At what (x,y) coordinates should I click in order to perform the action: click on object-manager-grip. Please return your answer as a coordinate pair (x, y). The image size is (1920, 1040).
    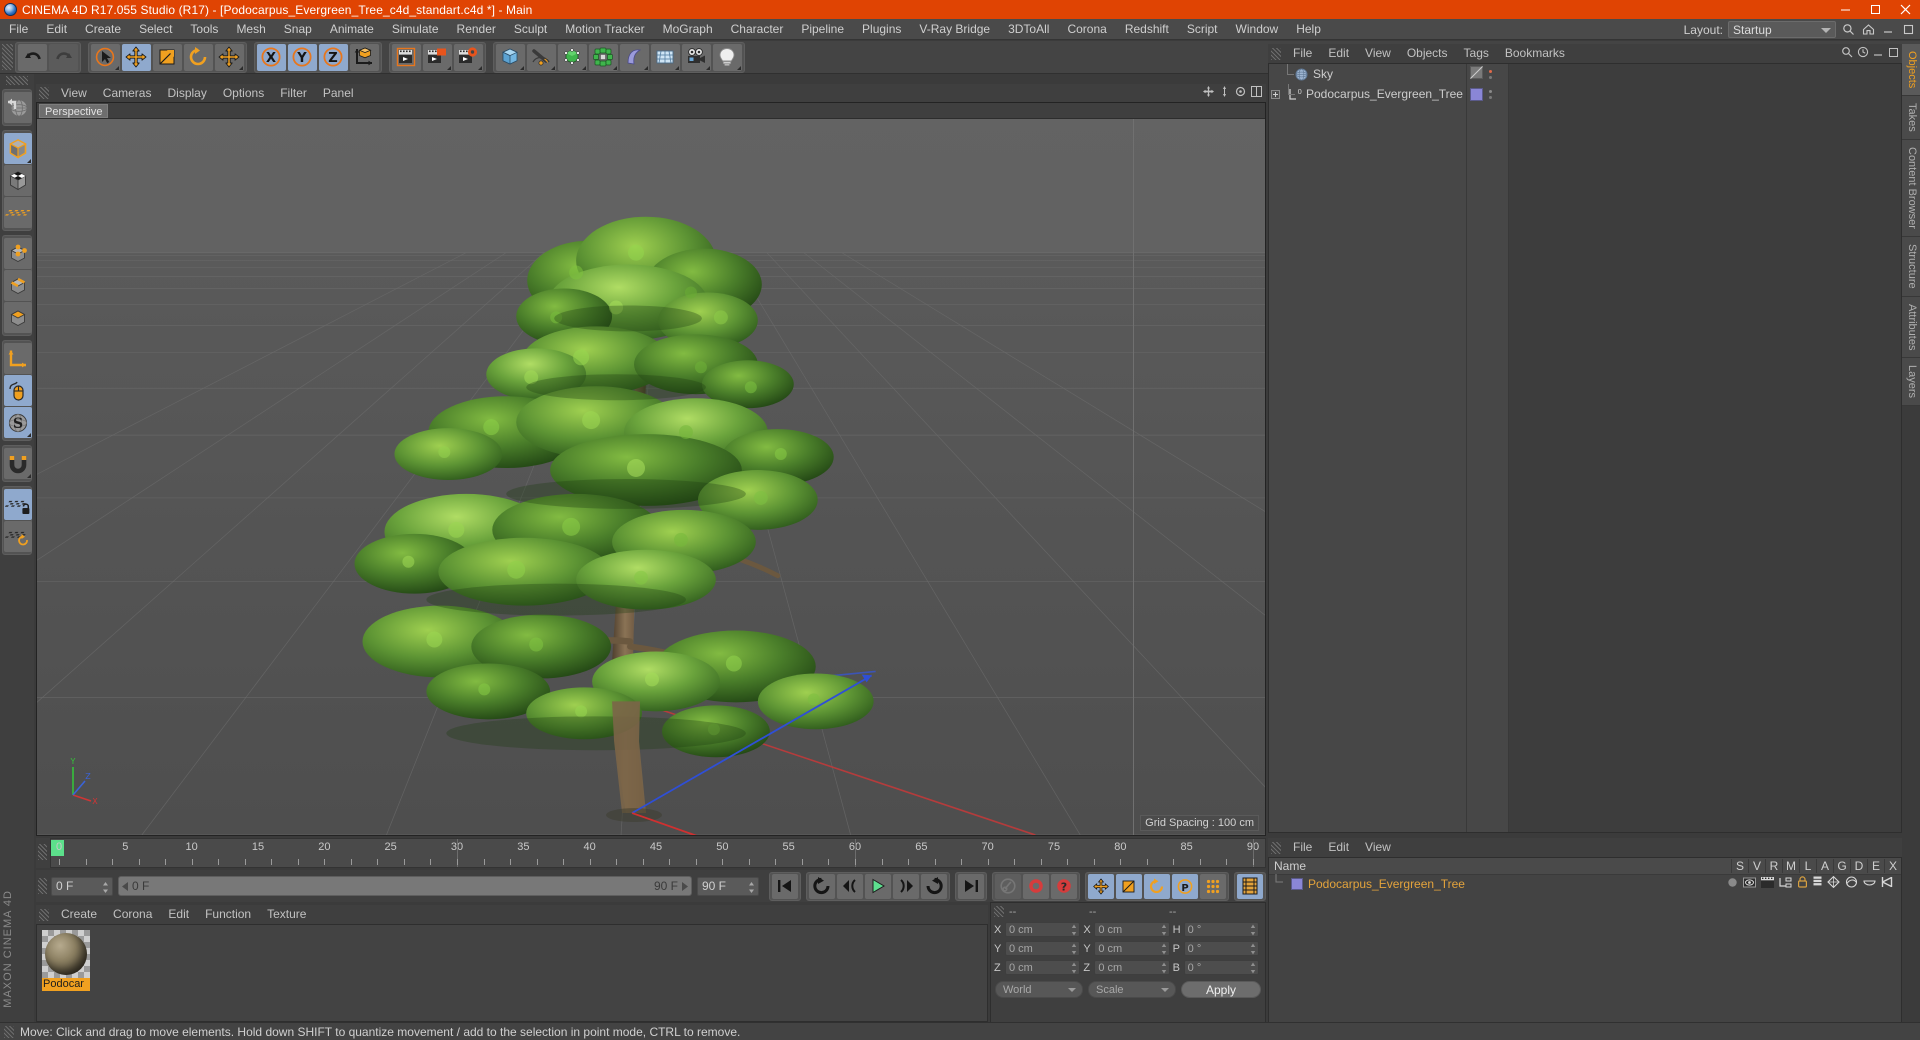
    Looking at the image, I should click on (1276, 53).